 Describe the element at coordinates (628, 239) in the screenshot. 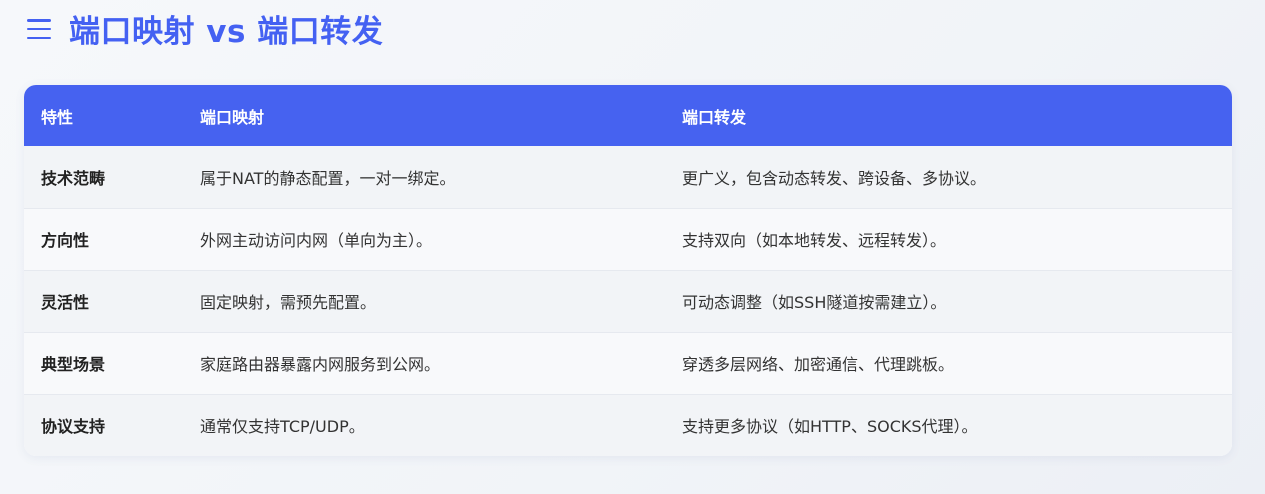

I see `table-row: 方向性 外网主动访问内网（单向为主）。 支持双向（如本地转发、远程转发）。` at that location.